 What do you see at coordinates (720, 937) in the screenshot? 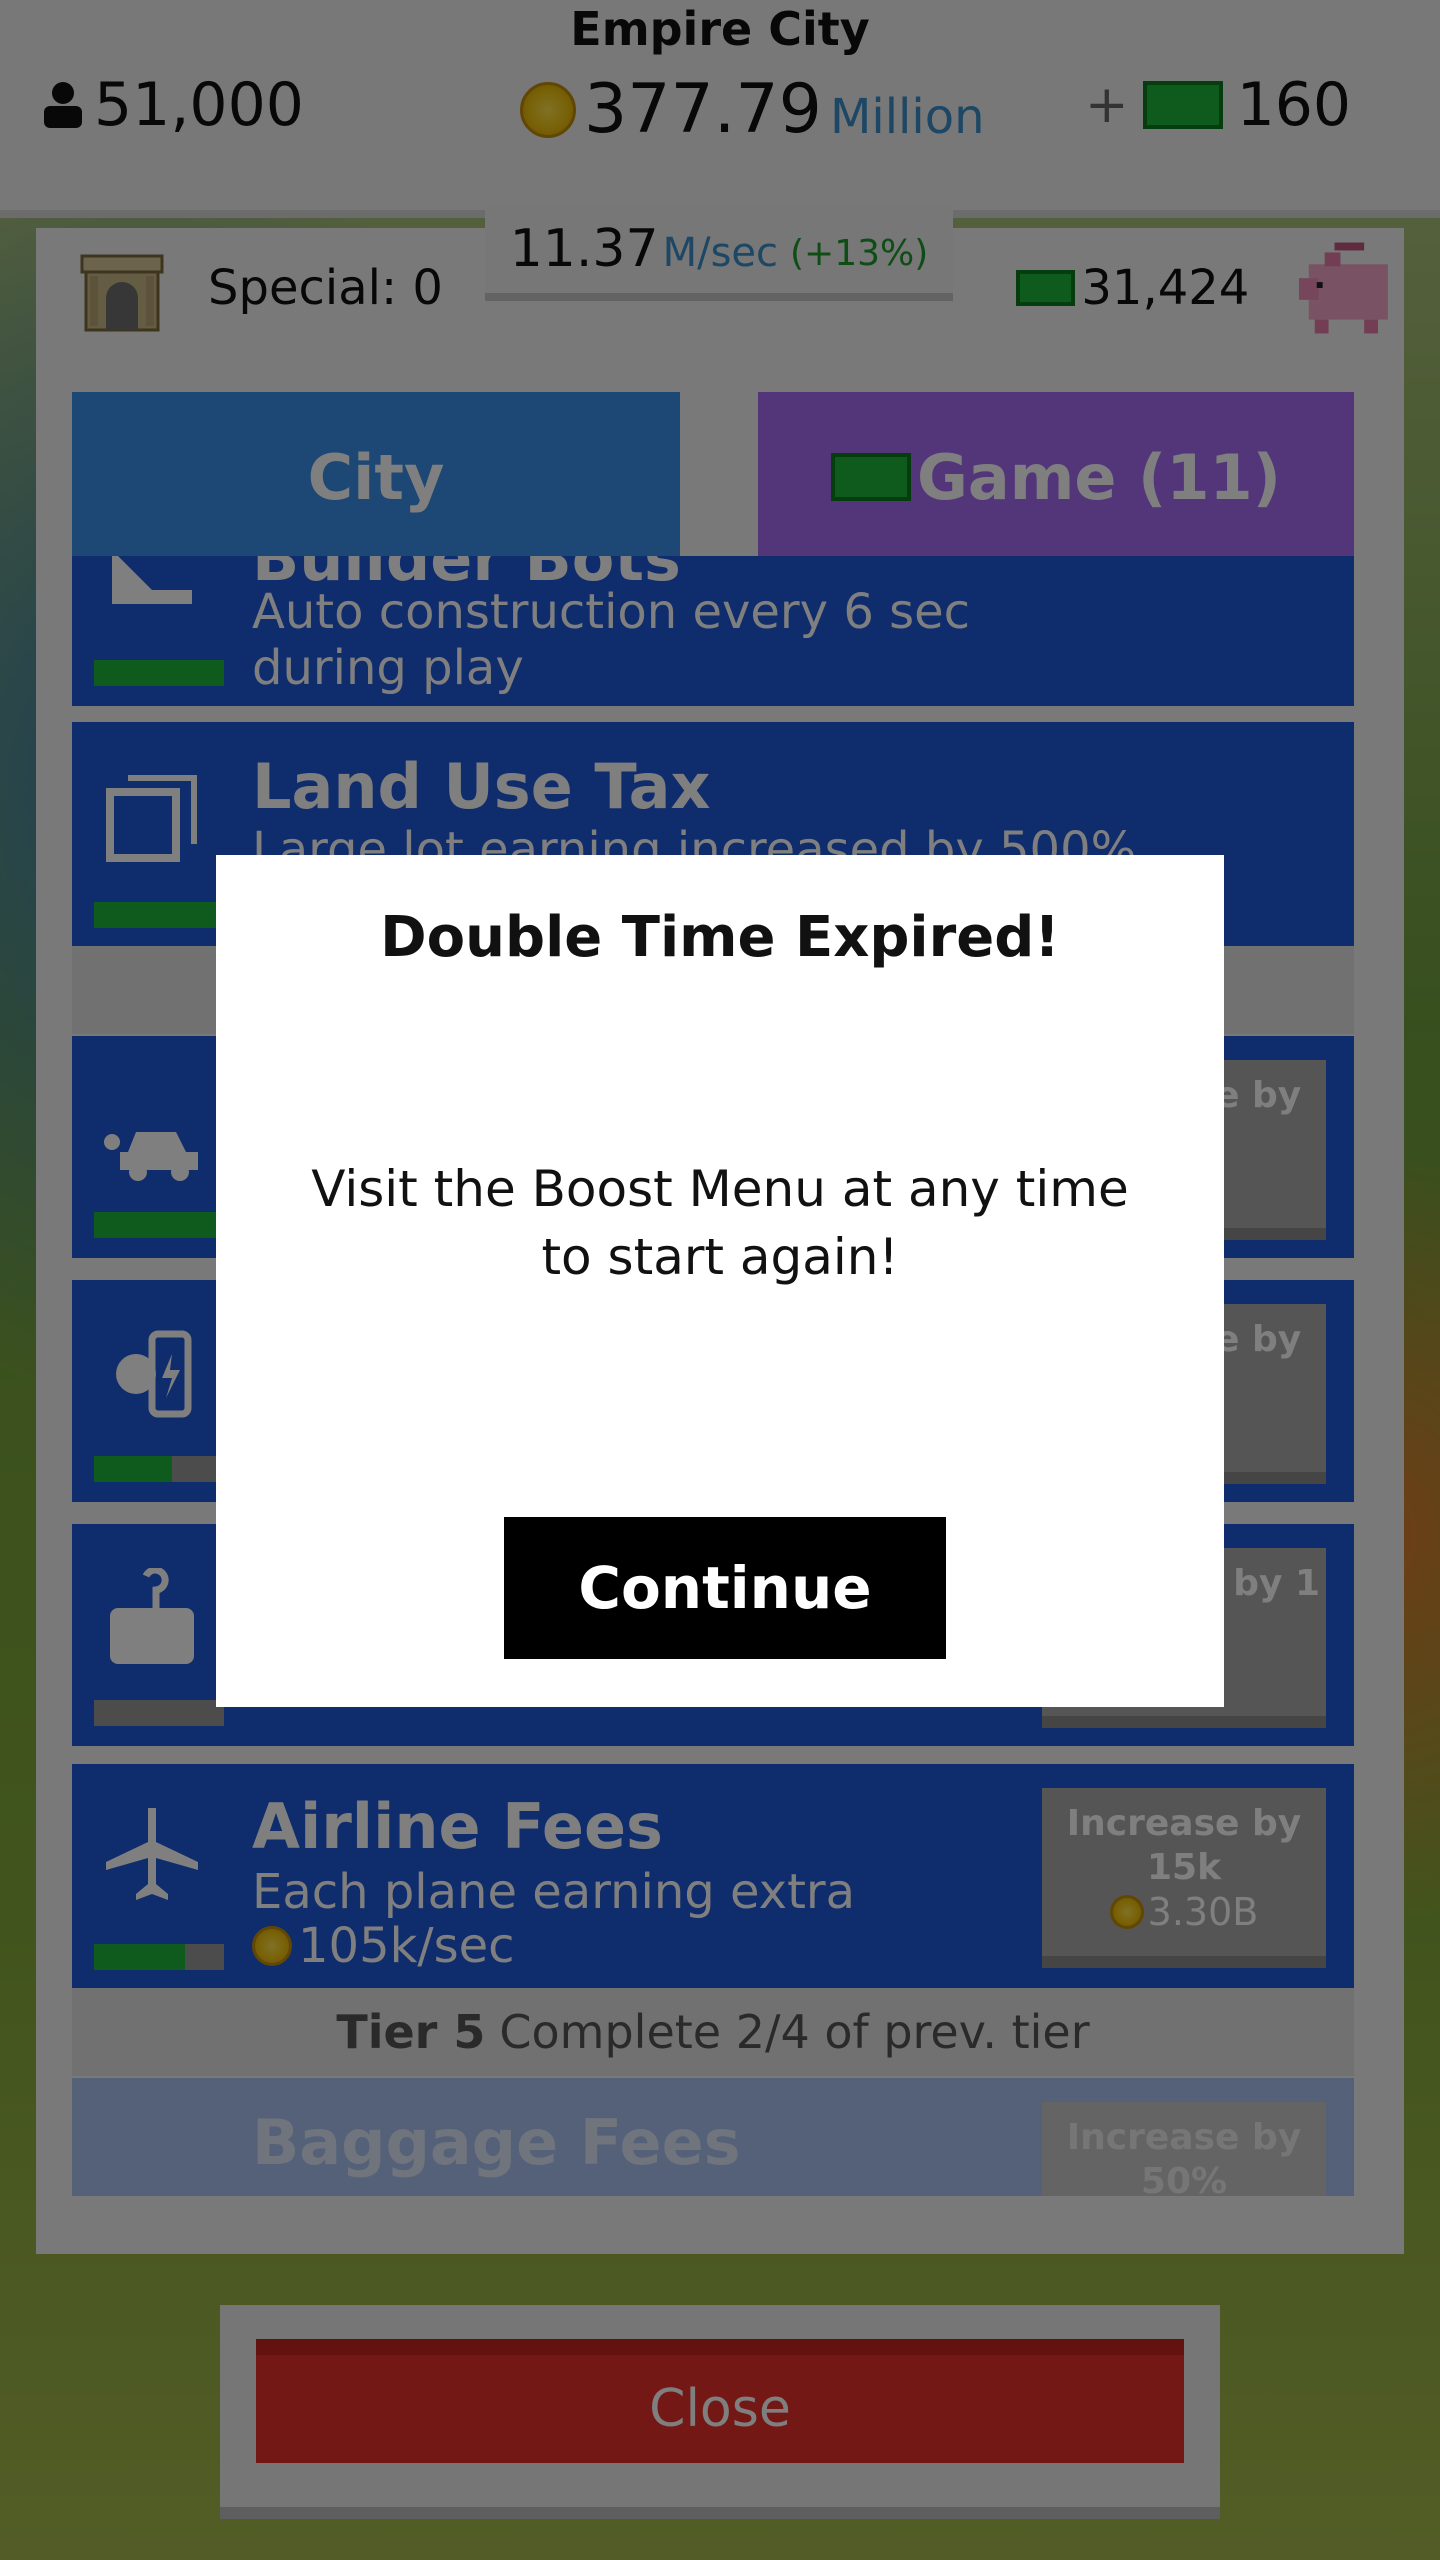
I see `dialog-title: Double Time Expired!` at bounding box center [720, 937].